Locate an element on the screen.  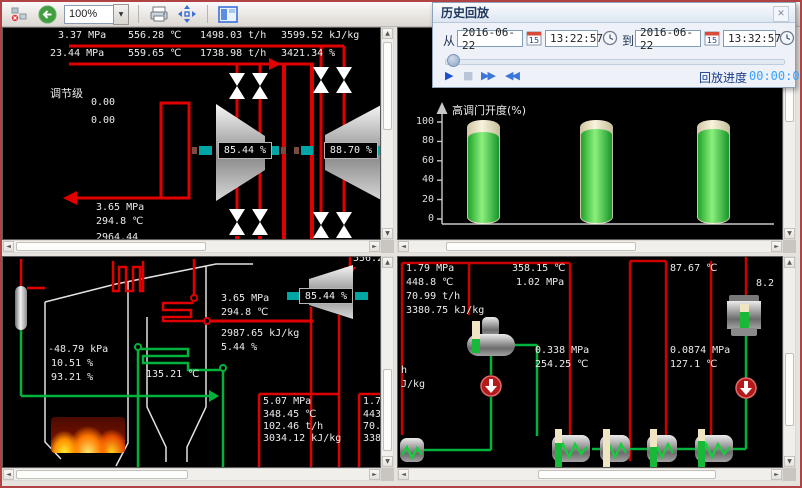
print-icon is located at coordinates (159, 14).